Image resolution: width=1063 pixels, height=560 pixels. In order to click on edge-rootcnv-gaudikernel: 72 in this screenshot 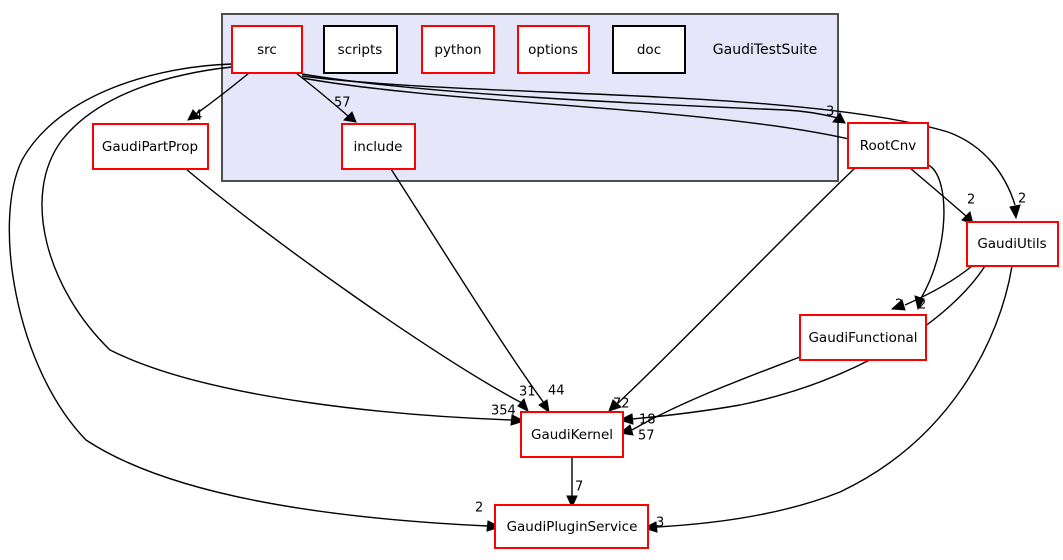, I will do `click(732, 289)`.